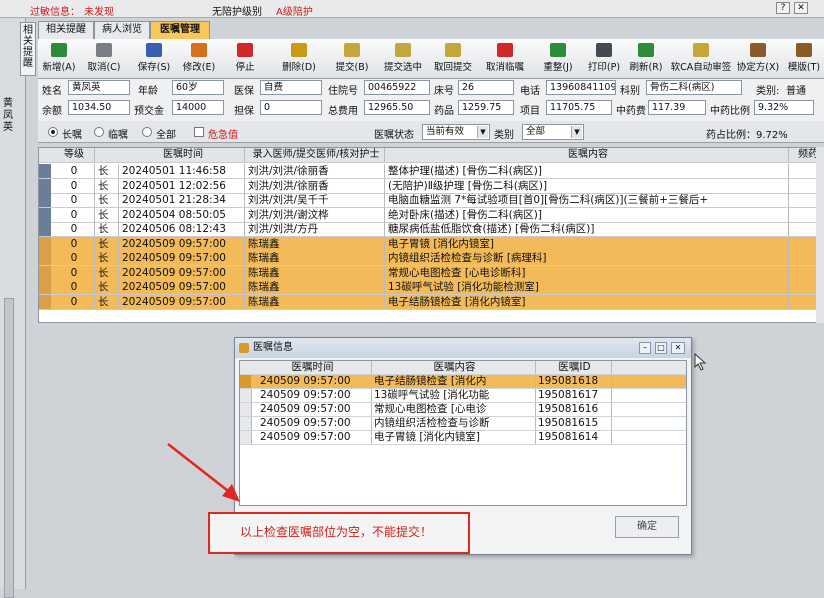 The height and width of the screenshot is (598, 824). What do you see at coordinates (784, 107) in the screenshot?
I see `tcm-ratio-field: 9.32%` at bounding box center [784, 107].